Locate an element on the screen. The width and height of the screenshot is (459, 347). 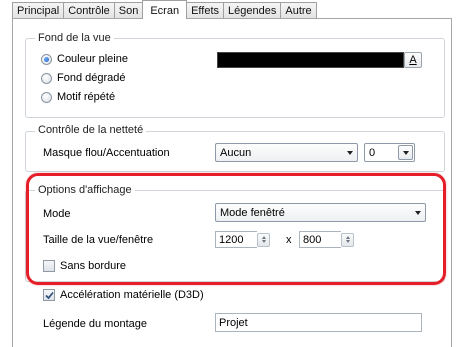
radio-label: Fond dégradé is located at coordinates (91, 78).